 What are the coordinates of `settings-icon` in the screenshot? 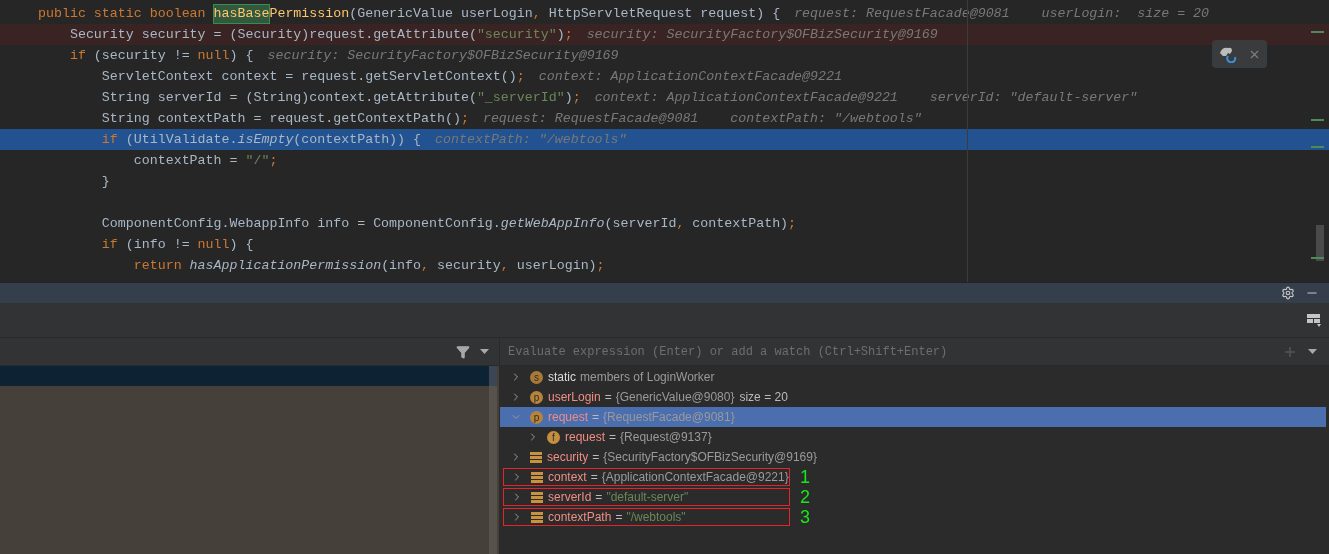 It's located at (1288, 293).